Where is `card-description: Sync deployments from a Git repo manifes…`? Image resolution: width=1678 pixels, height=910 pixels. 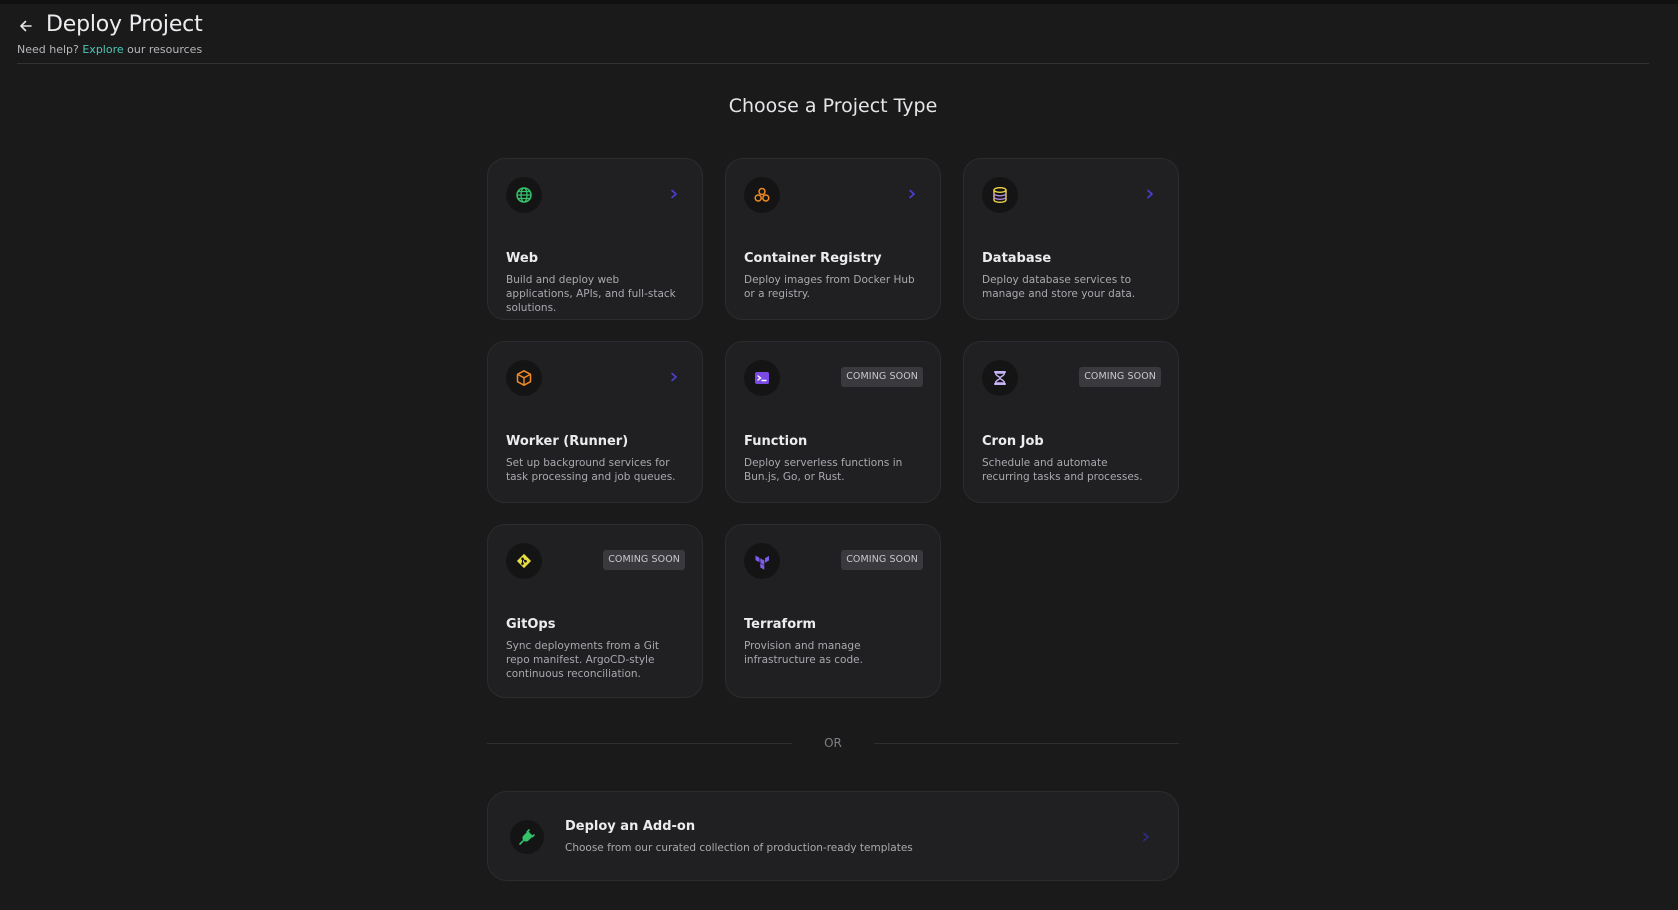 card-description: Sync deployments from a Git repo manifes… is located at coordinates (582, 660).